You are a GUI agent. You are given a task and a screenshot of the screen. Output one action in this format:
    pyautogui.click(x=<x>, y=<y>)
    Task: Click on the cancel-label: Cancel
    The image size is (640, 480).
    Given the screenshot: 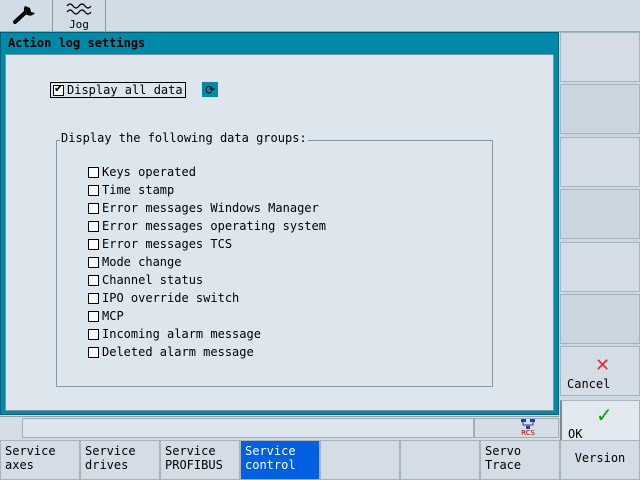 What is the action you would take?
    pyautogui.click(x=589, y=384)
    